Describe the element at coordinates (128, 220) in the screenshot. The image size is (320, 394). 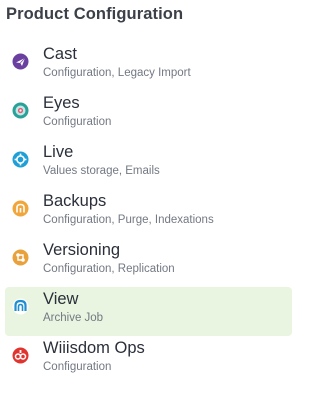
I see `menu-item-sublabel: Configuration, Purge, Indexations` at that location.